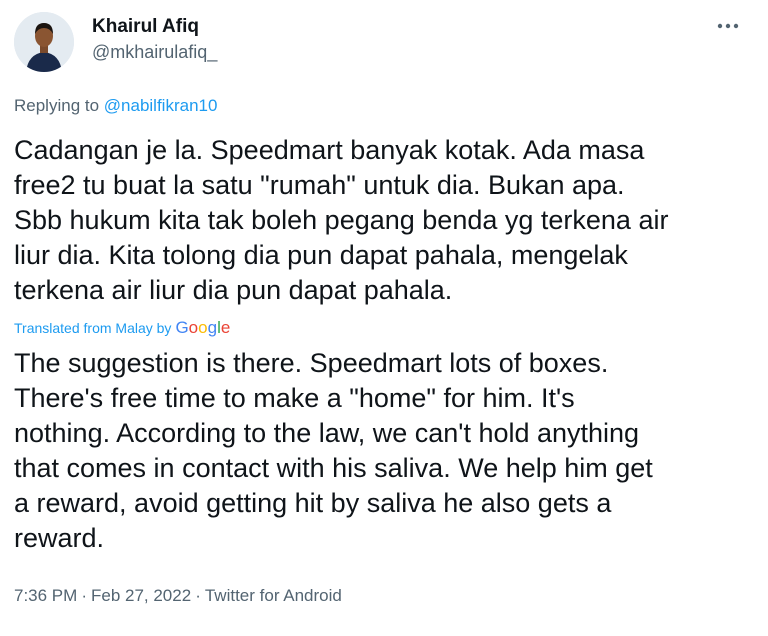 This screenshot has height=636, width=768. What do you see at coordinates (93, 328) in the screenshot?
I see `translation-attribution-label: Translated from Malay by` at bounding box center [93, 328].